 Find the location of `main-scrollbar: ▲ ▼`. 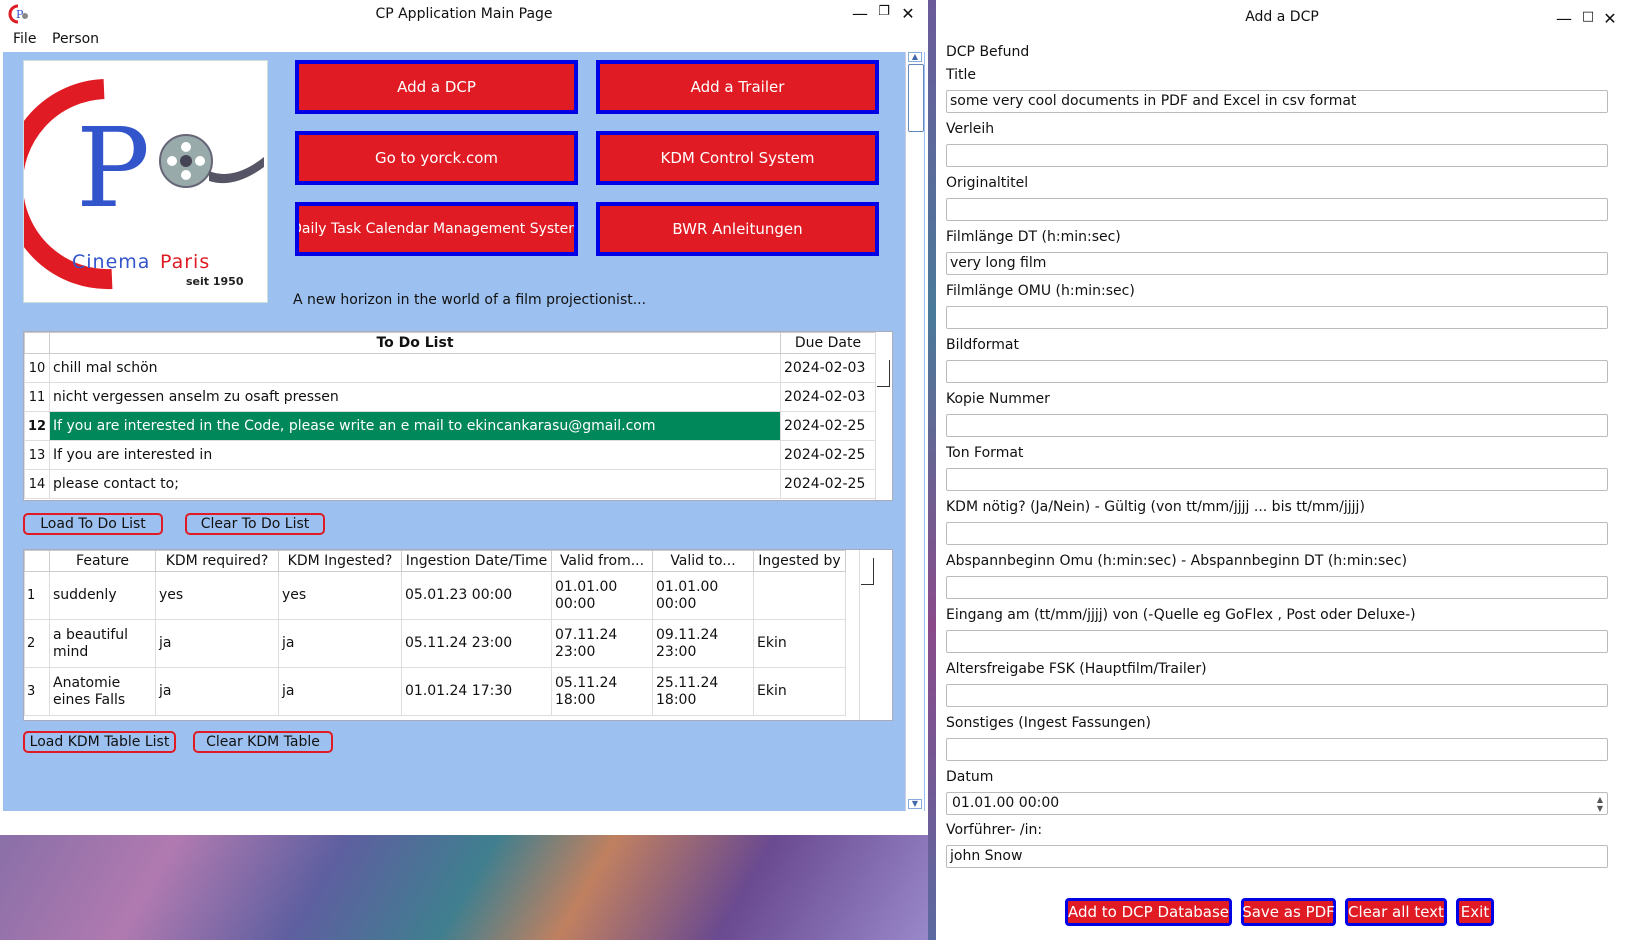

main-scrollbar: ▲ ▼ is located at coordinates (914, 431).